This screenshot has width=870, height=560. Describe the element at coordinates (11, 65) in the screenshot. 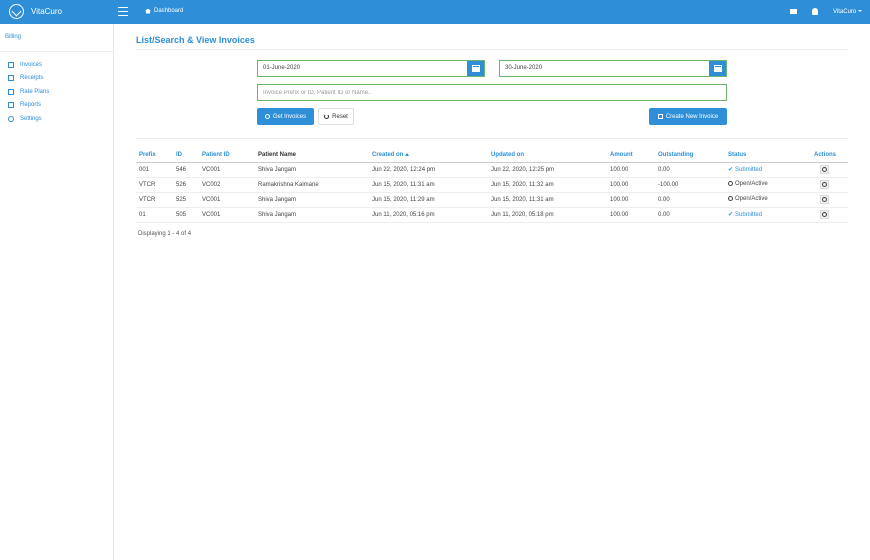

I see `invoice-icon` at that location.